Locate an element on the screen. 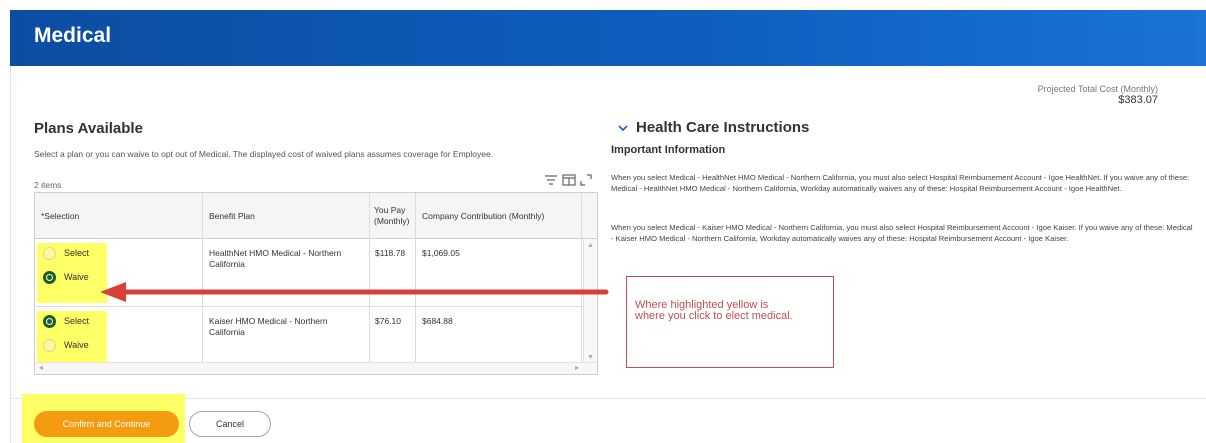  projected-cost-value: $383.07 is located at coordinates (1138, 100).